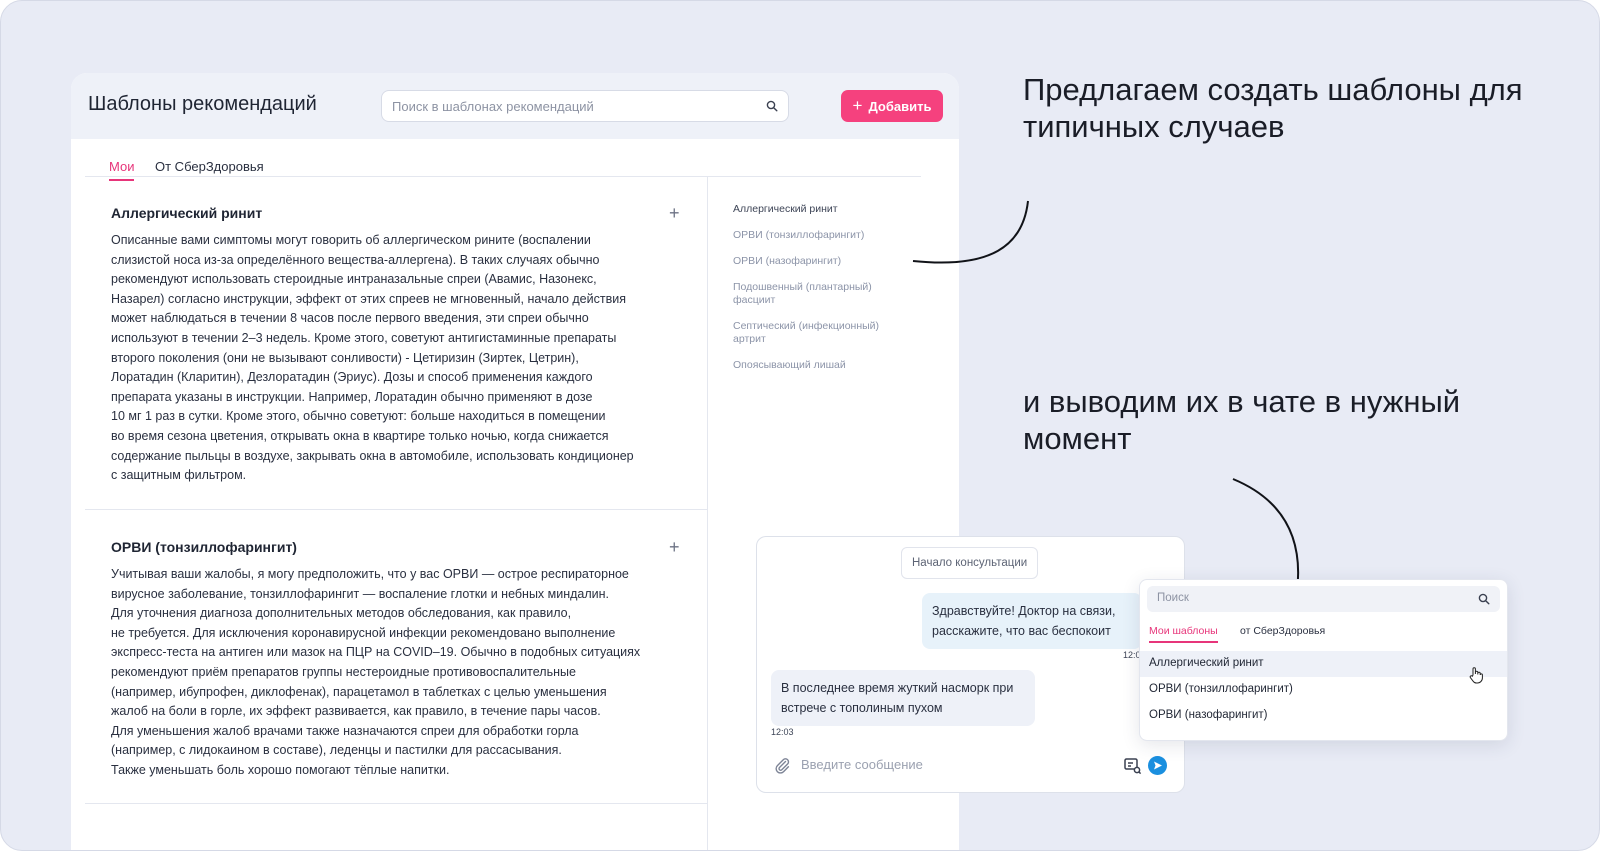 Image resolution: width=1600 pixels, height=851 pixels. Describe the element at coordinates (179, 475) in the screenshot. I see `body-line: с защитным фильтром.` at that location.